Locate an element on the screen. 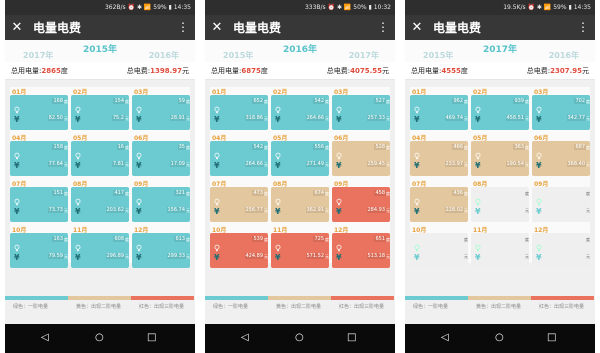 This screenshot has height=353, width=600. month-cell: 11月 ¥725 571.52 度元 is located at coordinates (300, 246).